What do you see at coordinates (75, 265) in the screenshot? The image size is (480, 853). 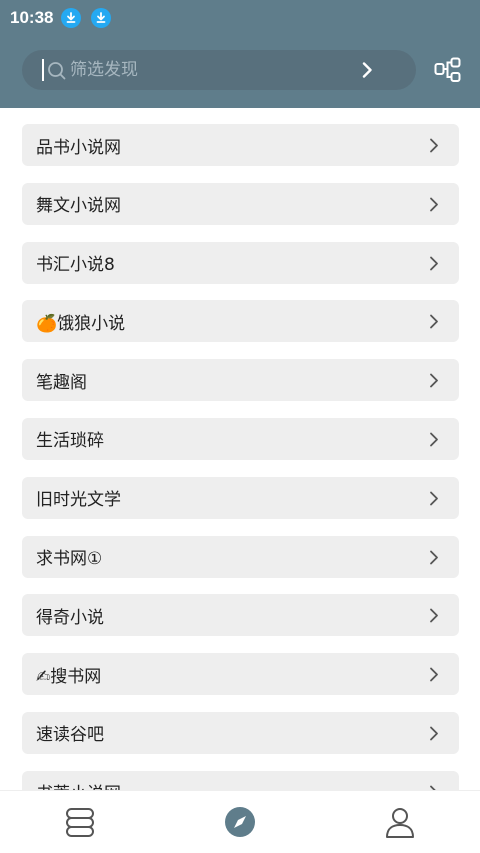 I see `list-item-label: 书汇小说8` at bounding box center [75, 265].